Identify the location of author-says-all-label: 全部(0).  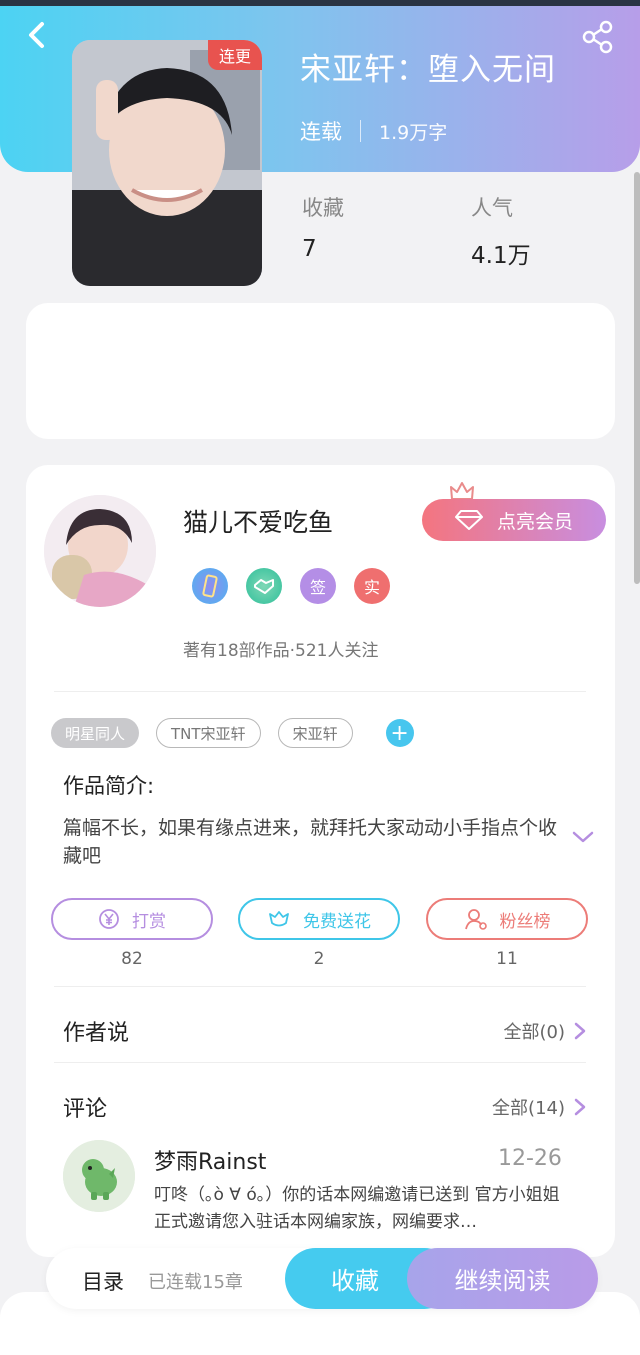
(534, 1032).